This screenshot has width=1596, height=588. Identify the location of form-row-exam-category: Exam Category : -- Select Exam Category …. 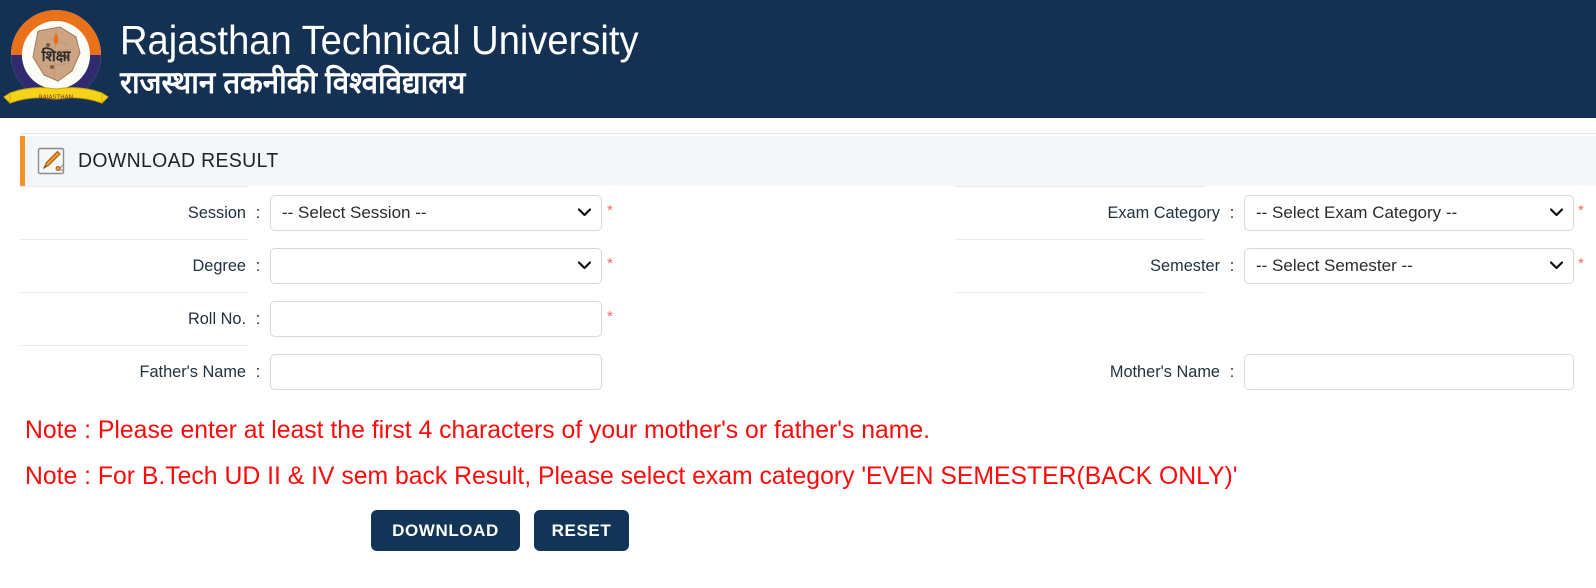
(1275, 212).